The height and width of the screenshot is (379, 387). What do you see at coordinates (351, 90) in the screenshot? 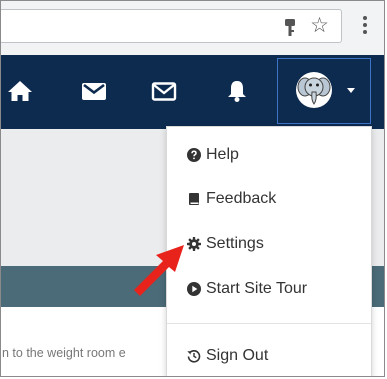
I see `caret-down-icon` at bounding box center [351, 90].